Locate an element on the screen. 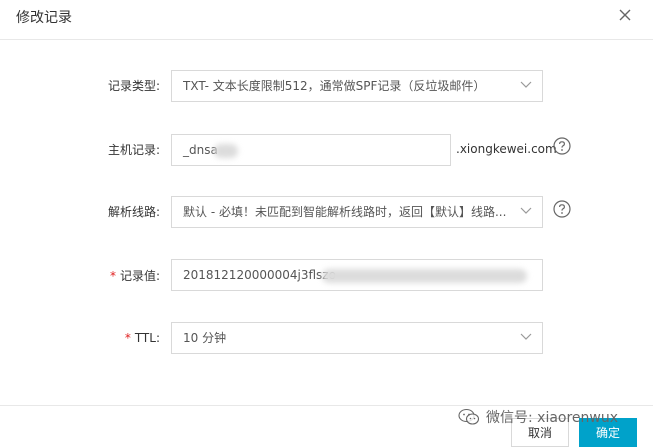 Image resolution: width=653 pixels, height=447 pixels. ttl-label: * TTL: is located at coordinates (80, 338).